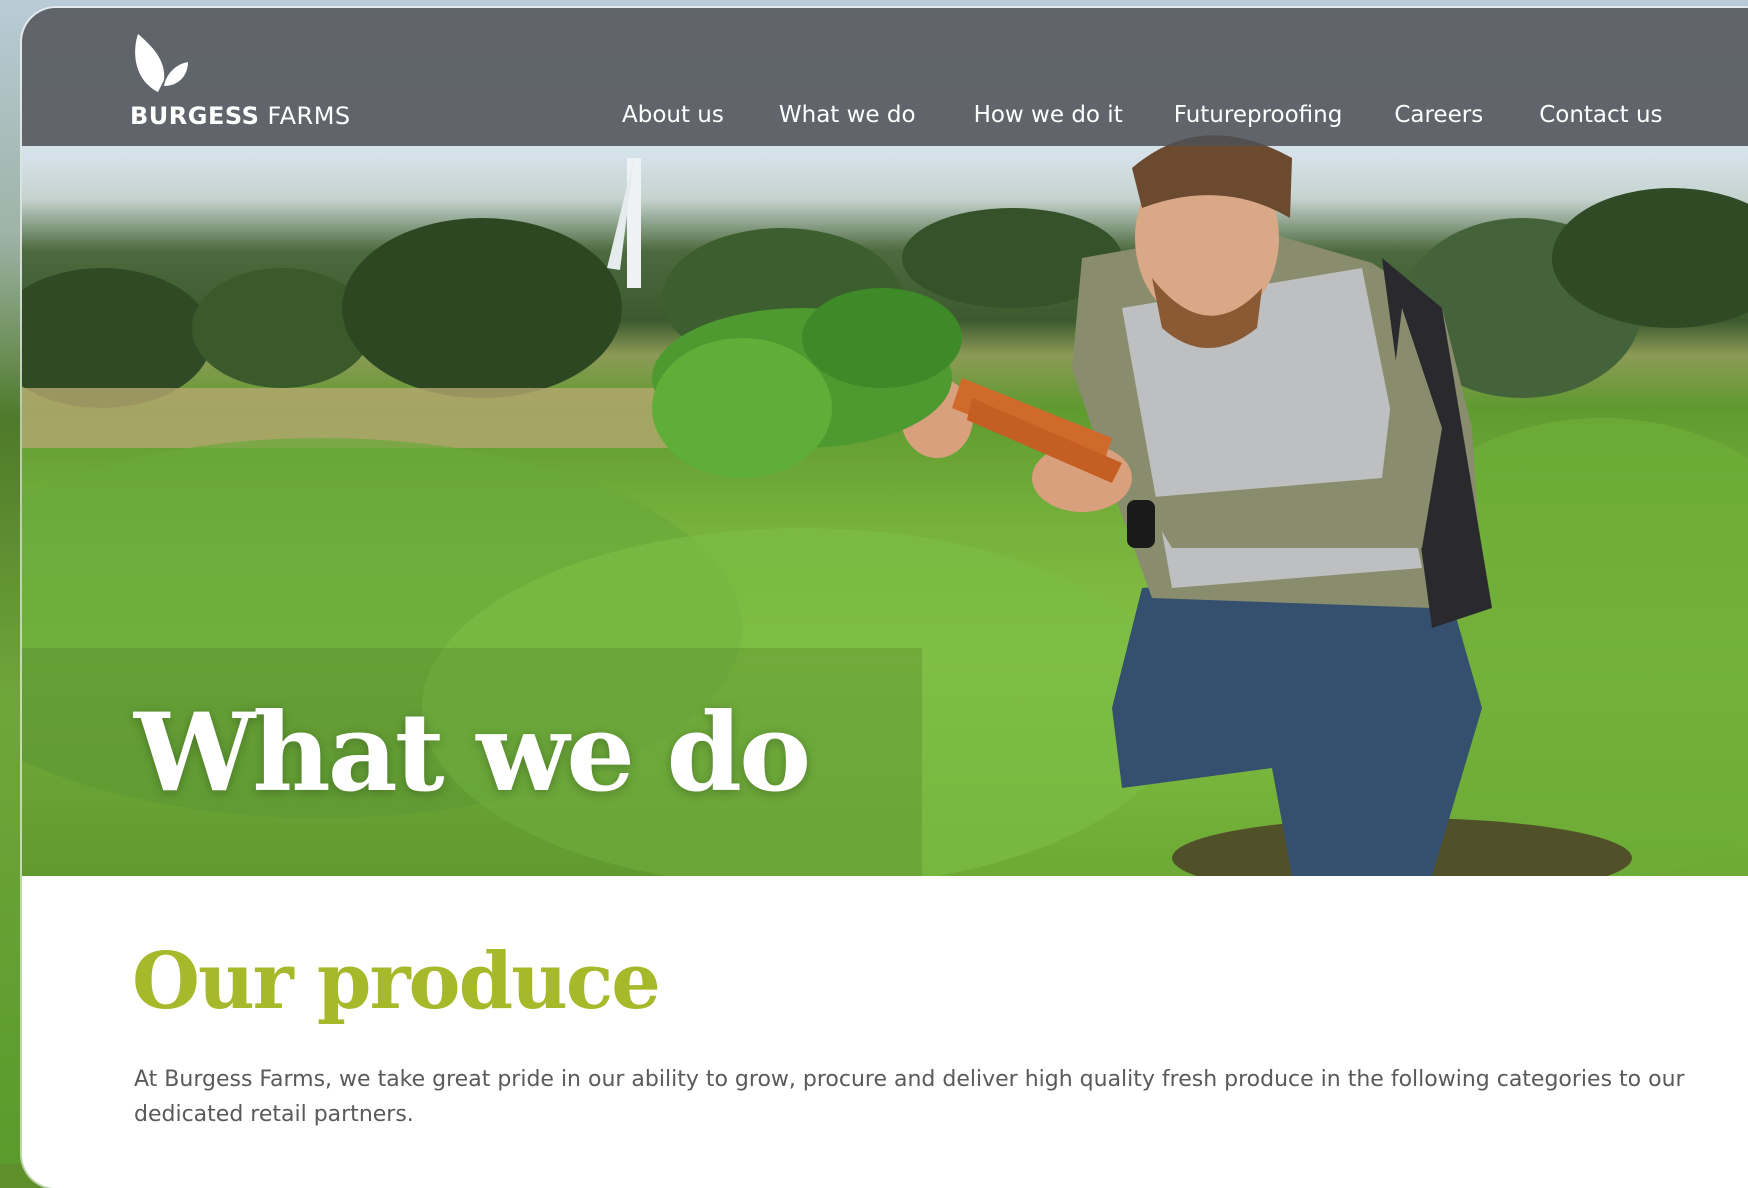 Image resolution: width=1748 pixels, height=1188 pixels. What do you see at coordinates (847, 115) in the screenshot?
I see `nav-item-what-we-do: What we do` at bounding box center [847, 115].